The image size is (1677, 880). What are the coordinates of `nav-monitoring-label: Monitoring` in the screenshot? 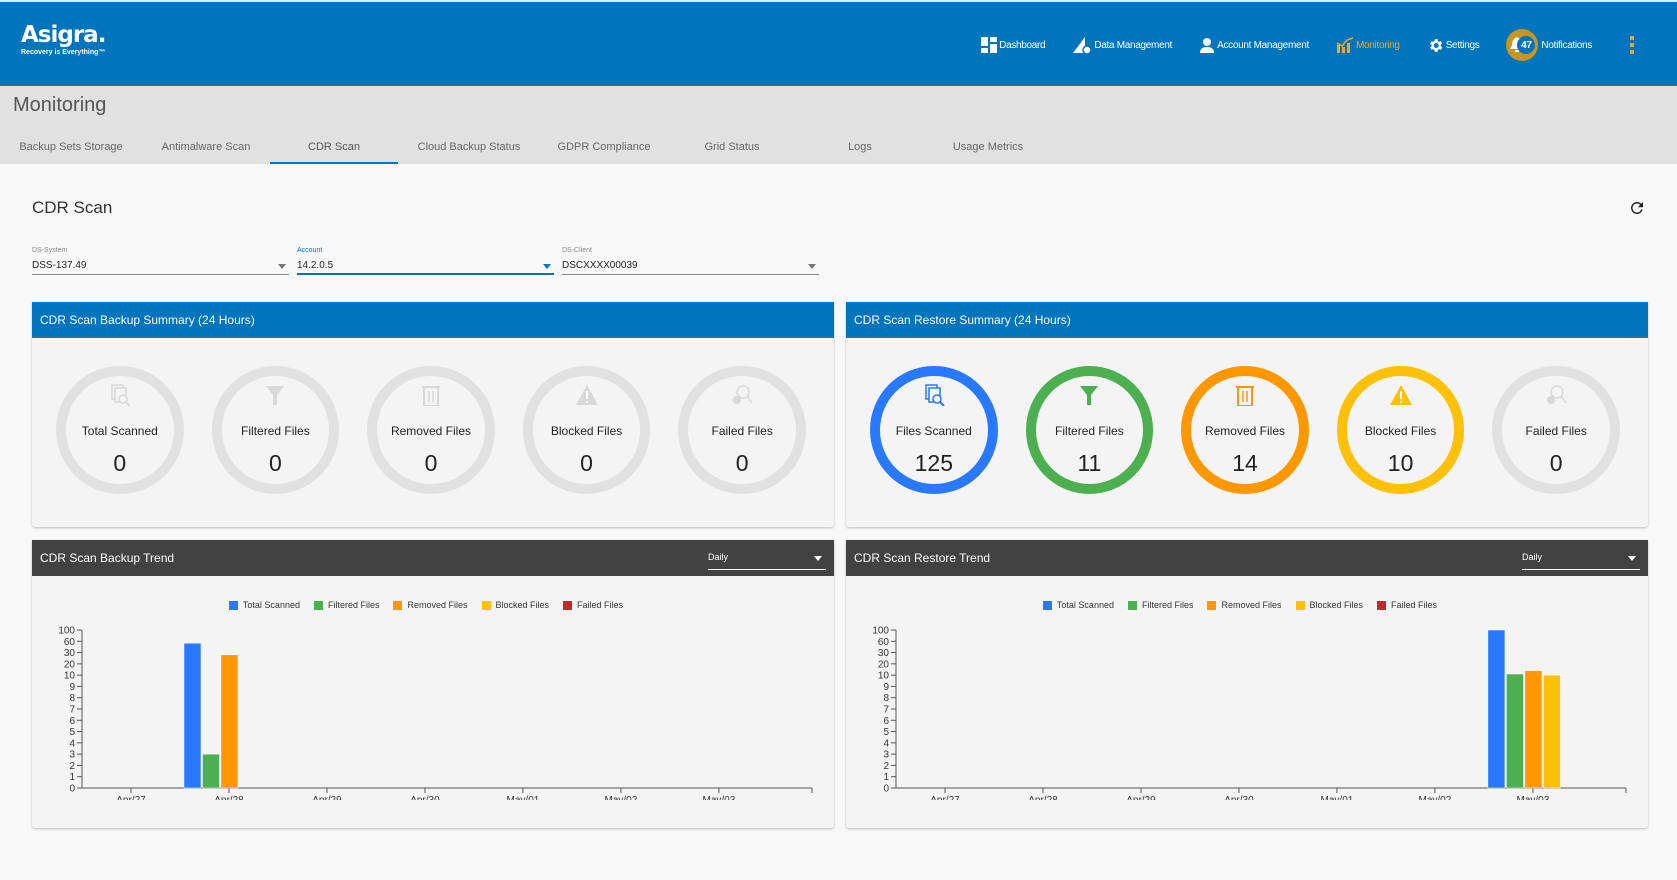 It's located at (1377, 45).